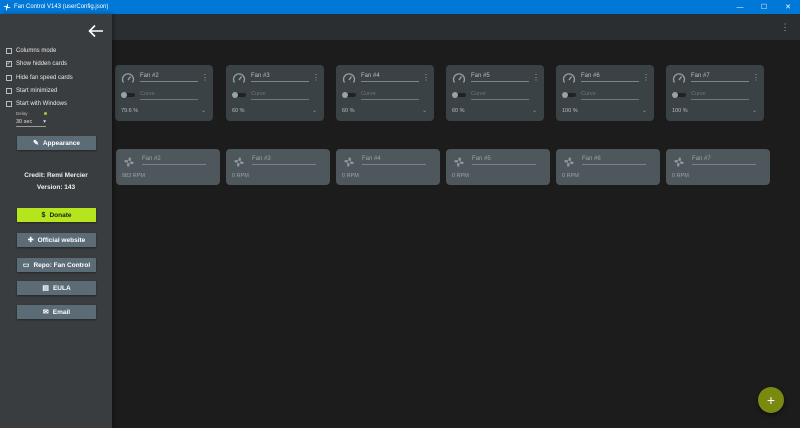  What do you see at coordinates (498, 167) in the screenshot?
I see `speed-card: Fan #5 0 RPM` at bounding box center [498, 167].